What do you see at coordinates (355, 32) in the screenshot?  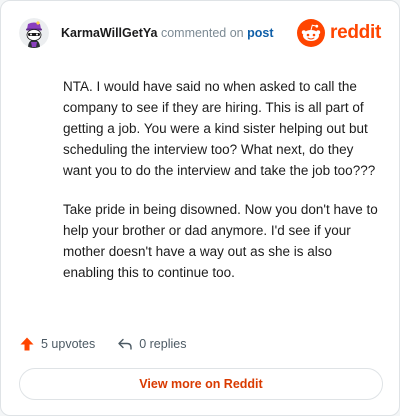 I see `reddit-wordmark: reddit` at bounding box center [355, 32].